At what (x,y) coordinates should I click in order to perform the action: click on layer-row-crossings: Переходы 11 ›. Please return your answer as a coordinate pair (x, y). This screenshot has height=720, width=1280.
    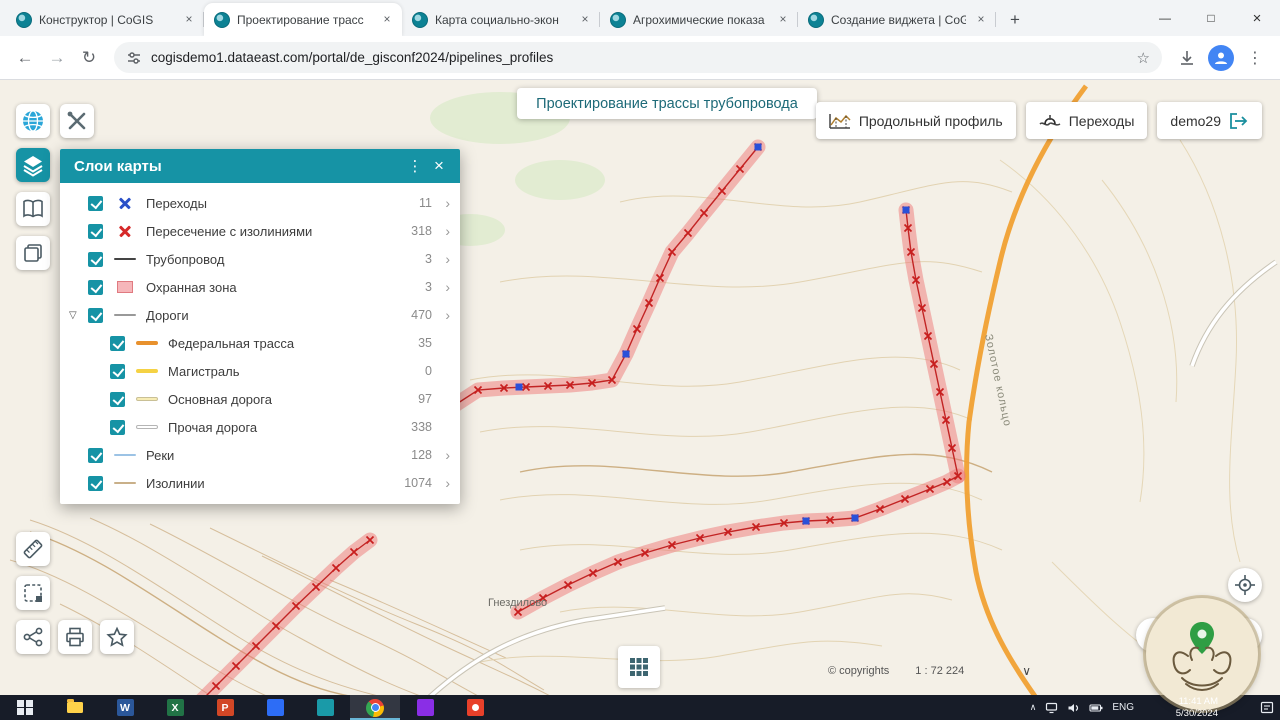
    Looking at the image, I should click on (260, 203).